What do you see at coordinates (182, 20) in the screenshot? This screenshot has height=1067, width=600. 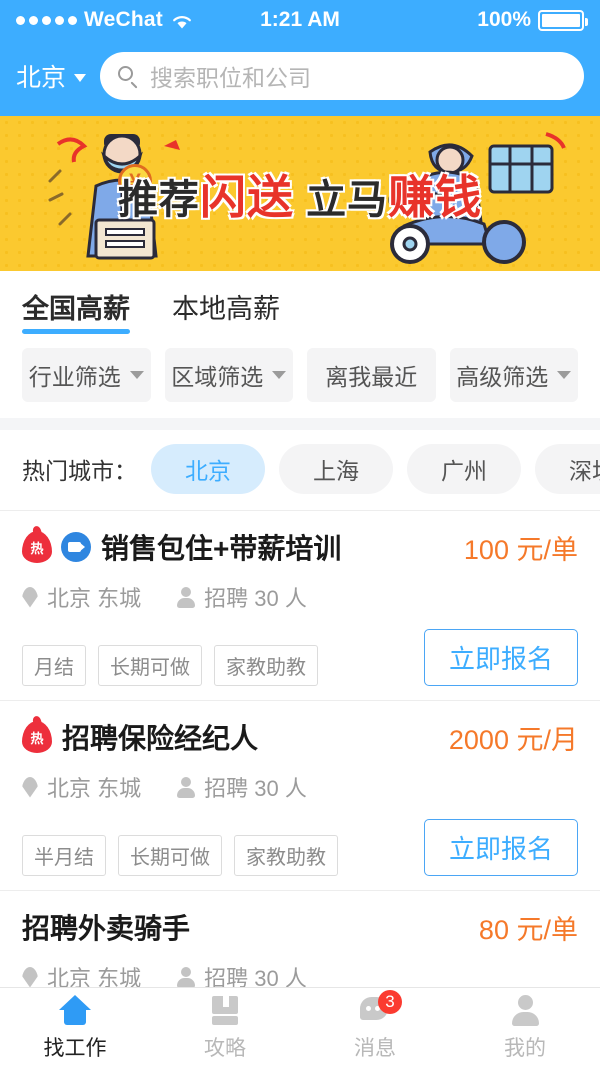 I see `wifi-icon` at bounding box center [182, 20].